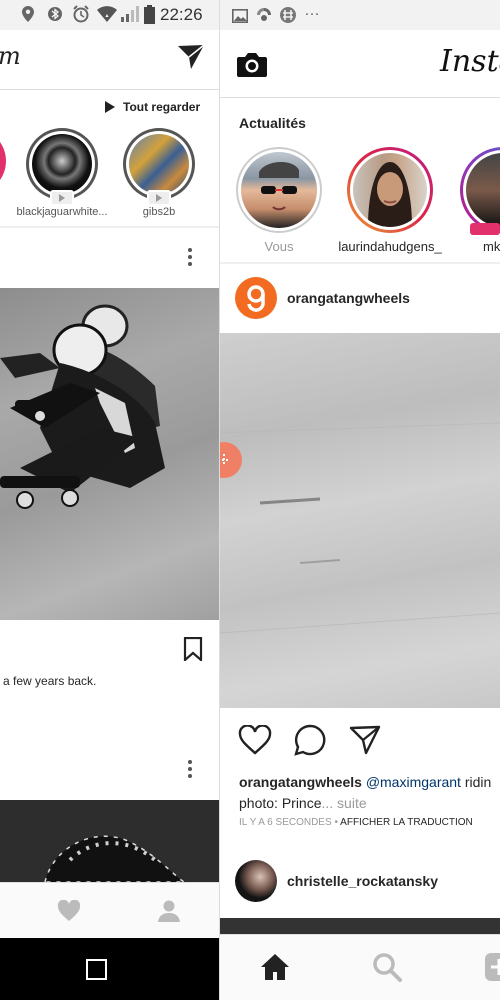 The width and height of the screenshot is (500, 1000). What do you see at coordinates (491, 967) in the screenshot?
I see `add-post-icon` at bounding box center [491, 967].